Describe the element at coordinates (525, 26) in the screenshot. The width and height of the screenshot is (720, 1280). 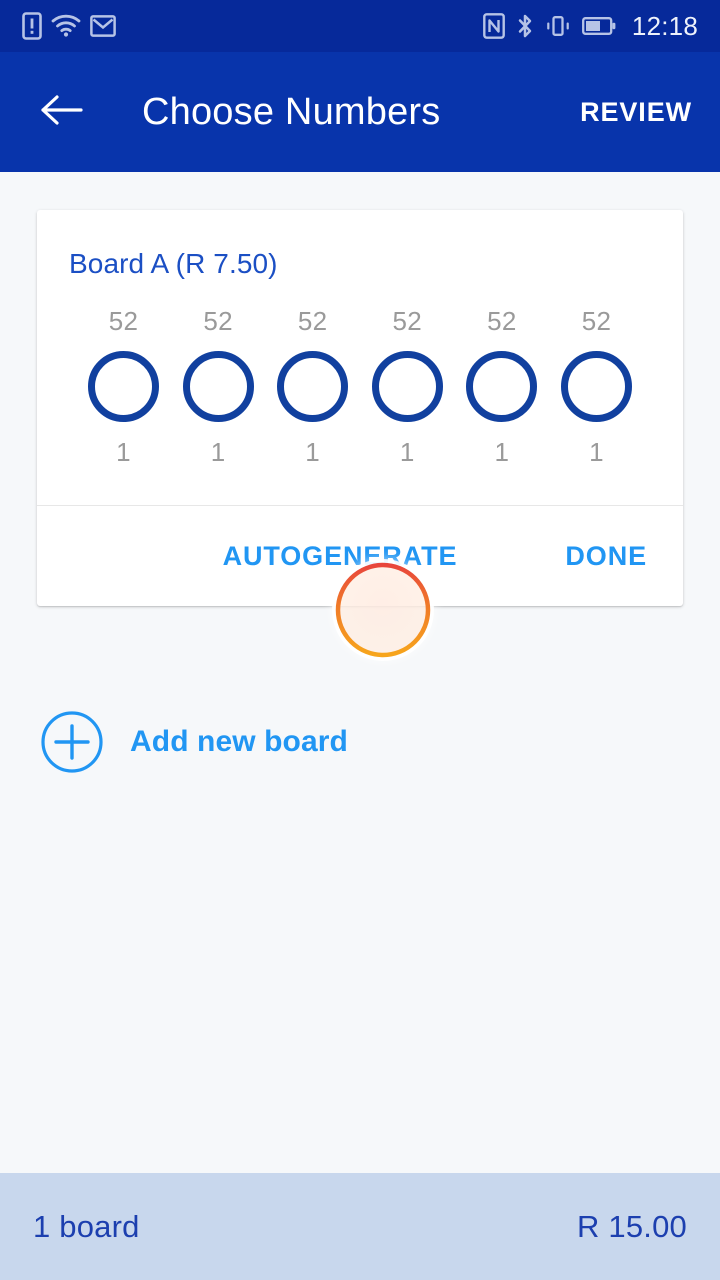
I see `bluetooth-icon` at that location.